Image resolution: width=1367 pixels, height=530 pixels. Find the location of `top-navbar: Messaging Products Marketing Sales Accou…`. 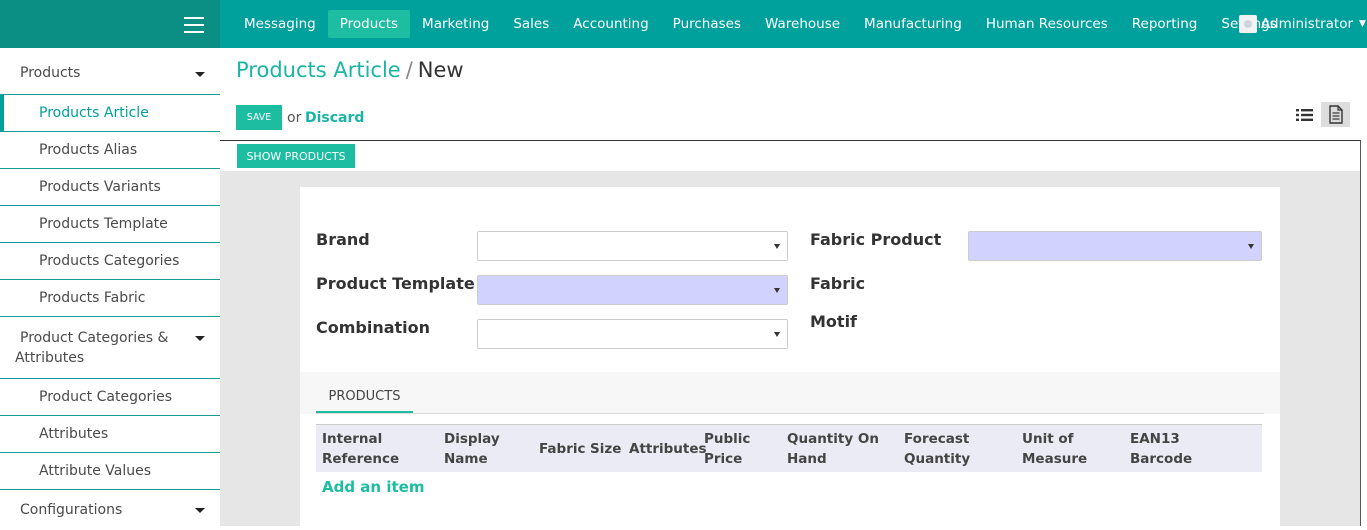

top-navbar: Messaging Products Marketing Sales Accou… is located at coordinates (683, 24).